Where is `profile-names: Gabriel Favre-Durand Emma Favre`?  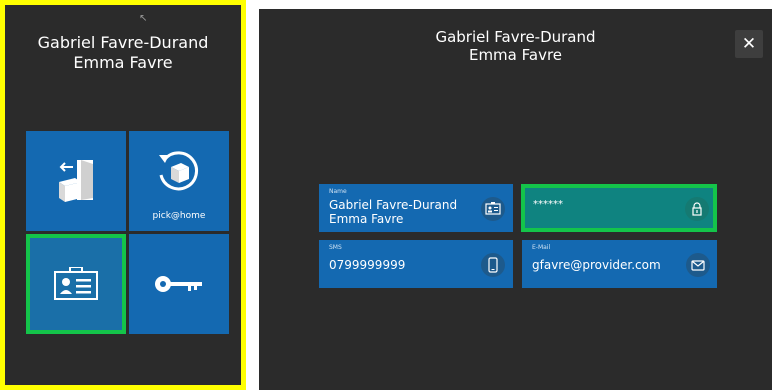
profile-names: Gabriel Favre-Durand Emma Favre is located at coordinates (515, 46).